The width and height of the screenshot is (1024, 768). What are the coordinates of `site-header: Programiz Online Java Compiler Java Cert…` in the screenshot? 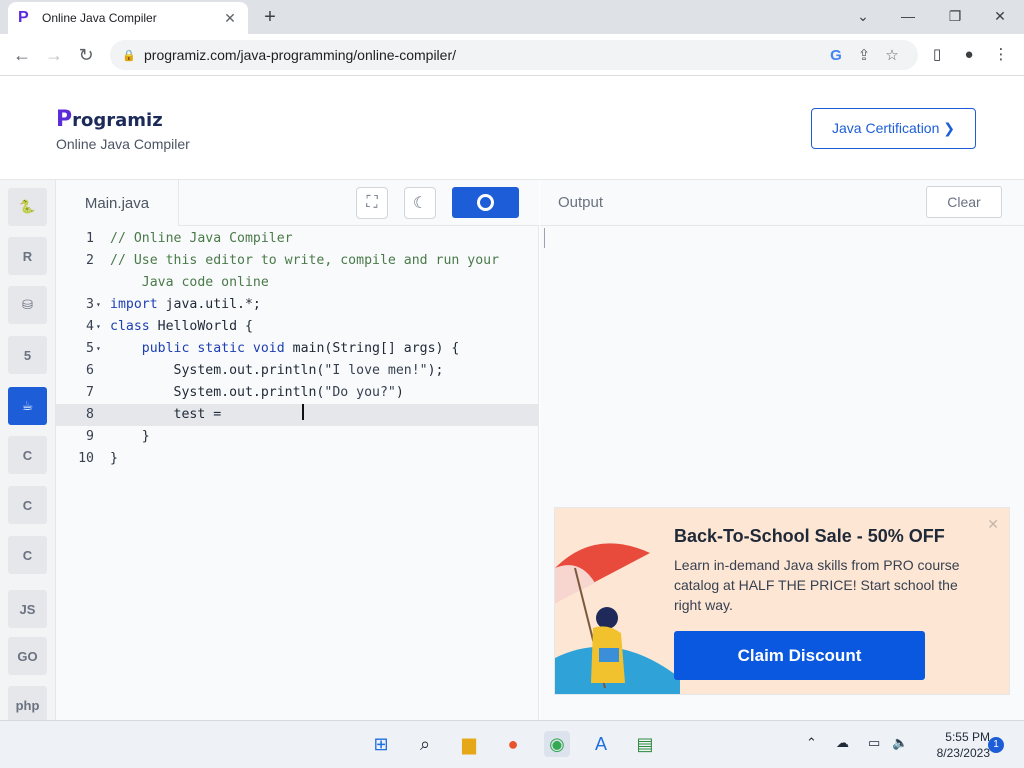 It's located at (512, 128).